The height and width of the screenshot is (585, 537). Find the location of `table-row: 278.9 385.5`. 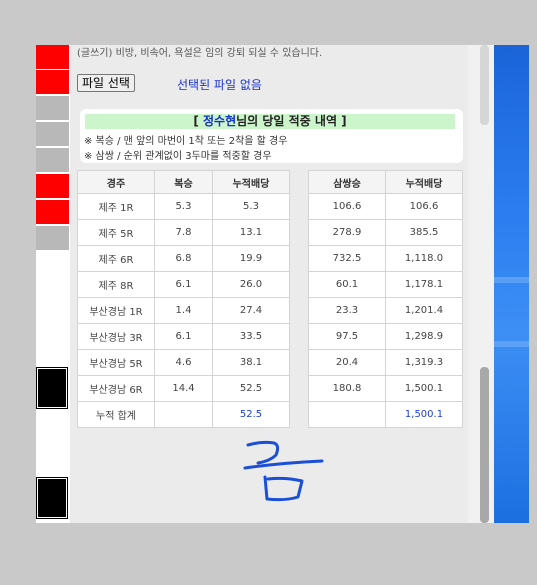

table-row: 278.9 385.5 is located at coordinates (385, 232).